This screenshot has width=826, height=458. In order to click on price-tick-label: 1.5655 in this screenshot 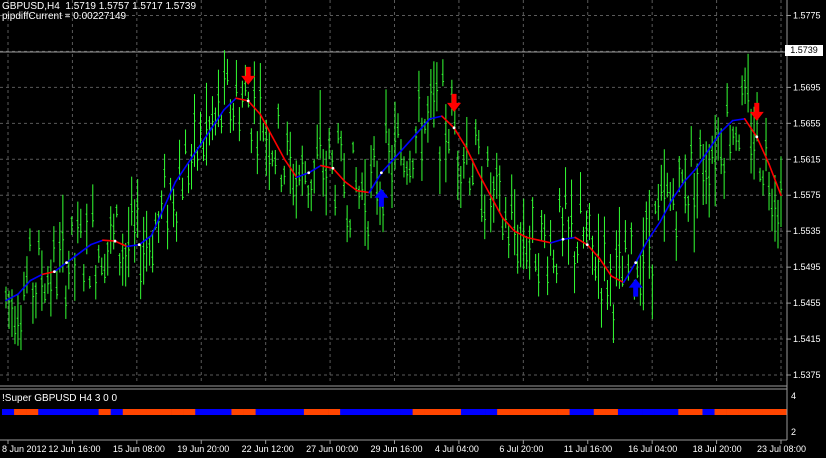, I will do `click(807, 123)`.